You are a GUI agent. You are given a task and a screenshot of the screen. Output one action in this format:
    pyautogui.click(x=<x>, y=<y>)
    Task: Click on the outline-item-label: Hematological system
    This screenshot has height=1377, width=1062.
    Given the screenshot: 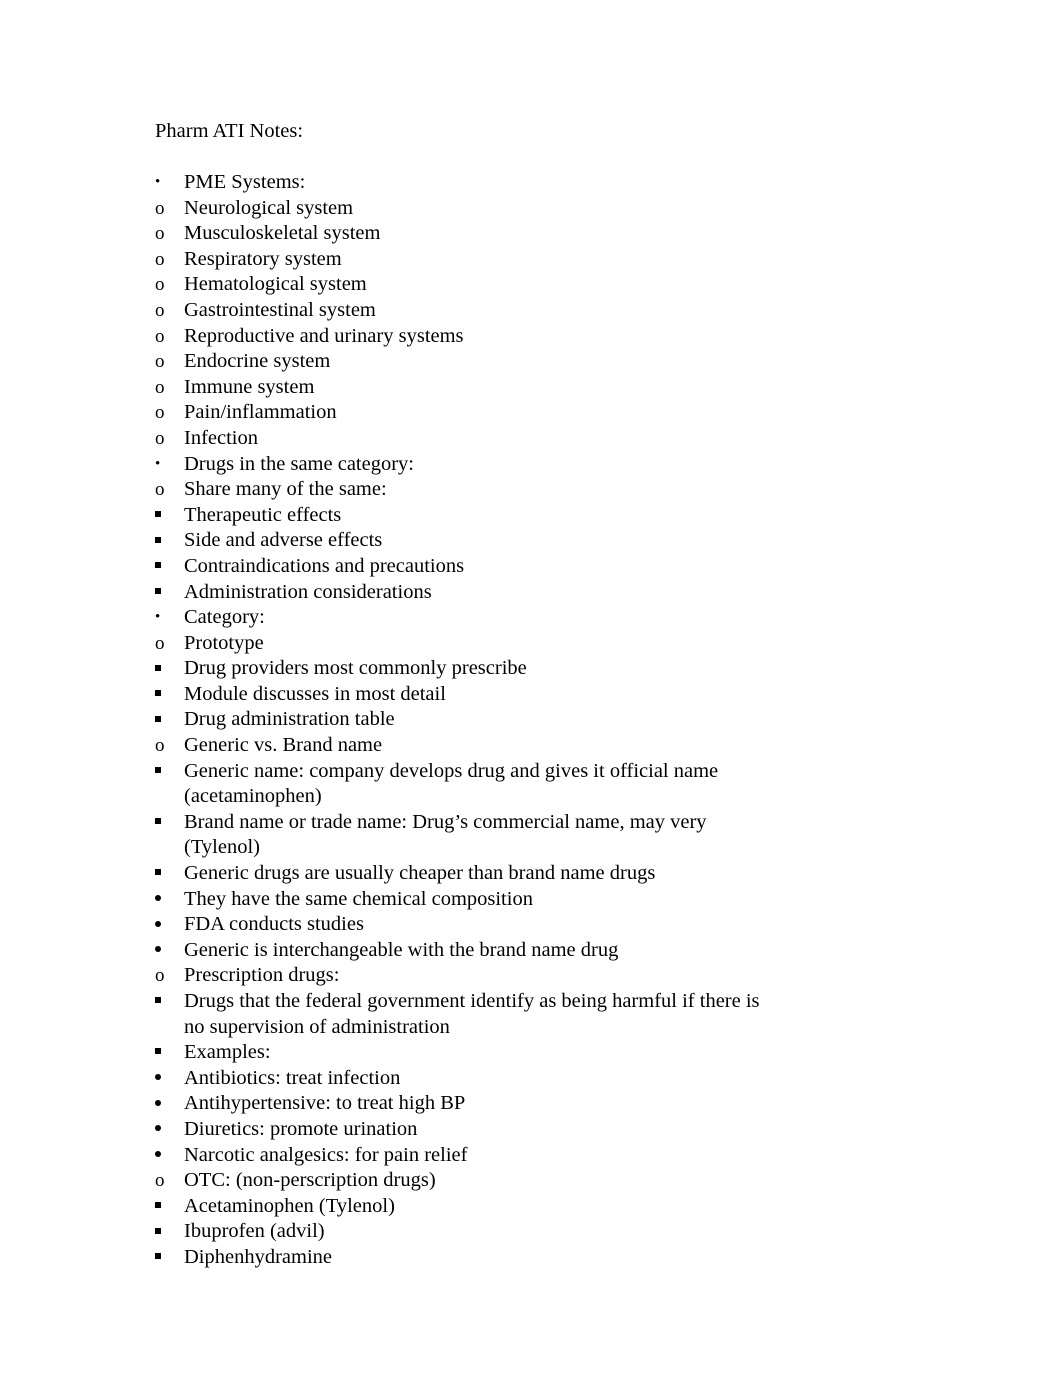 What is the action you would take?
    pyautogui.click(x=275, y=284)
    